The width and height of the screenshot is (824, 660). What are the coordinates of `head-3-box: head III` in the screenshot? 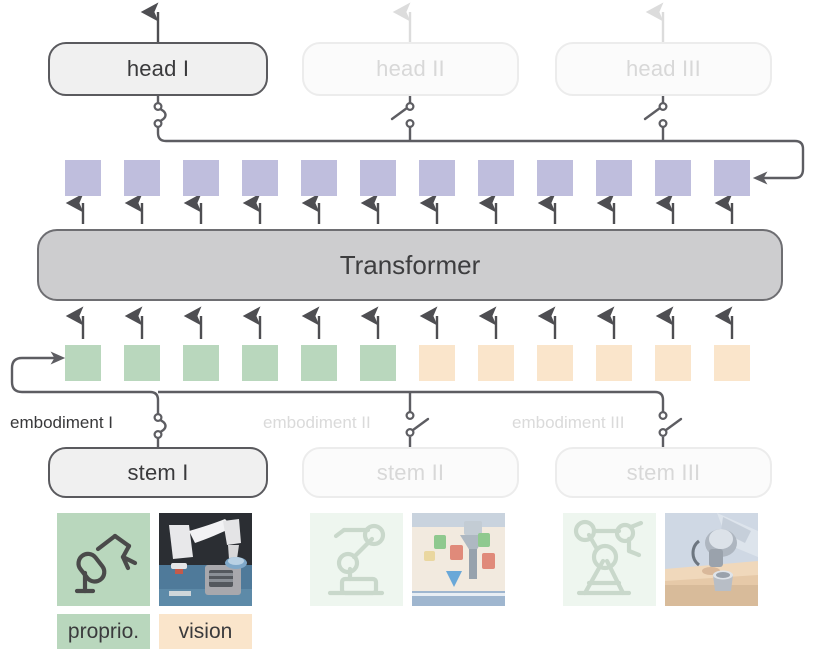 It's located at (663, 69).